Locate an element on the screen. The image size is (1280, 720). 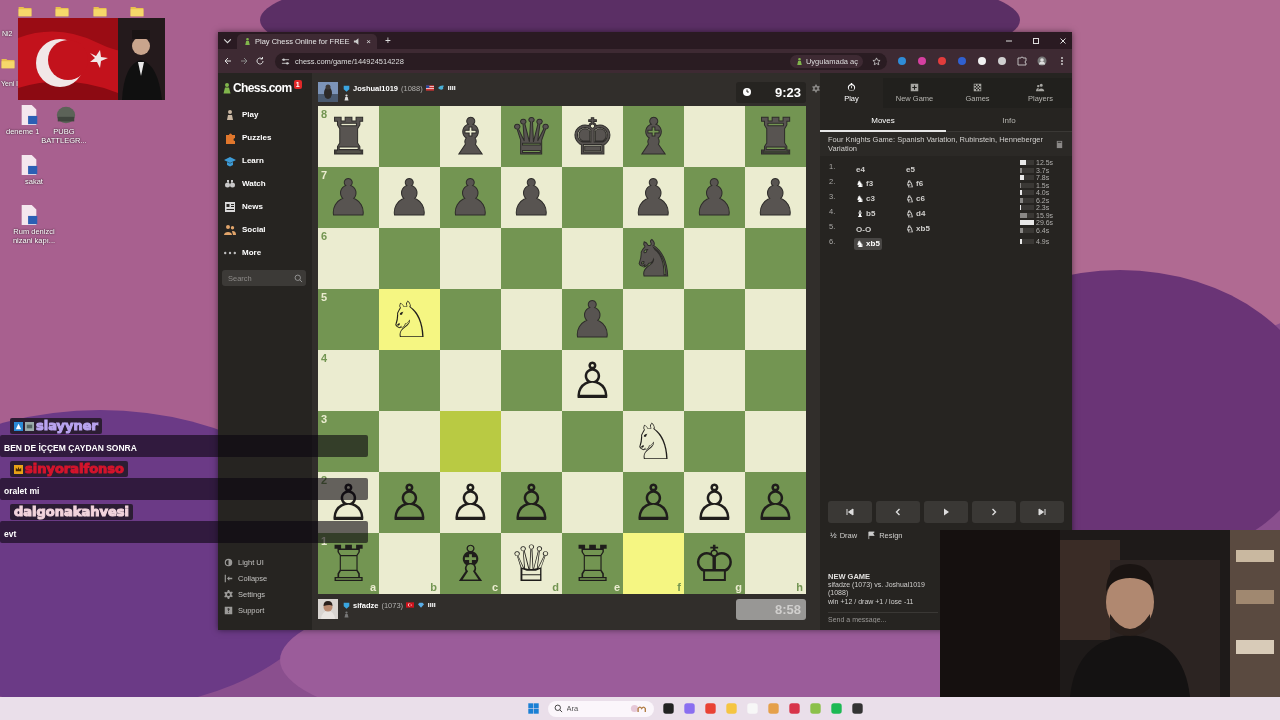
search-icon is located at coordinates (558, 708).